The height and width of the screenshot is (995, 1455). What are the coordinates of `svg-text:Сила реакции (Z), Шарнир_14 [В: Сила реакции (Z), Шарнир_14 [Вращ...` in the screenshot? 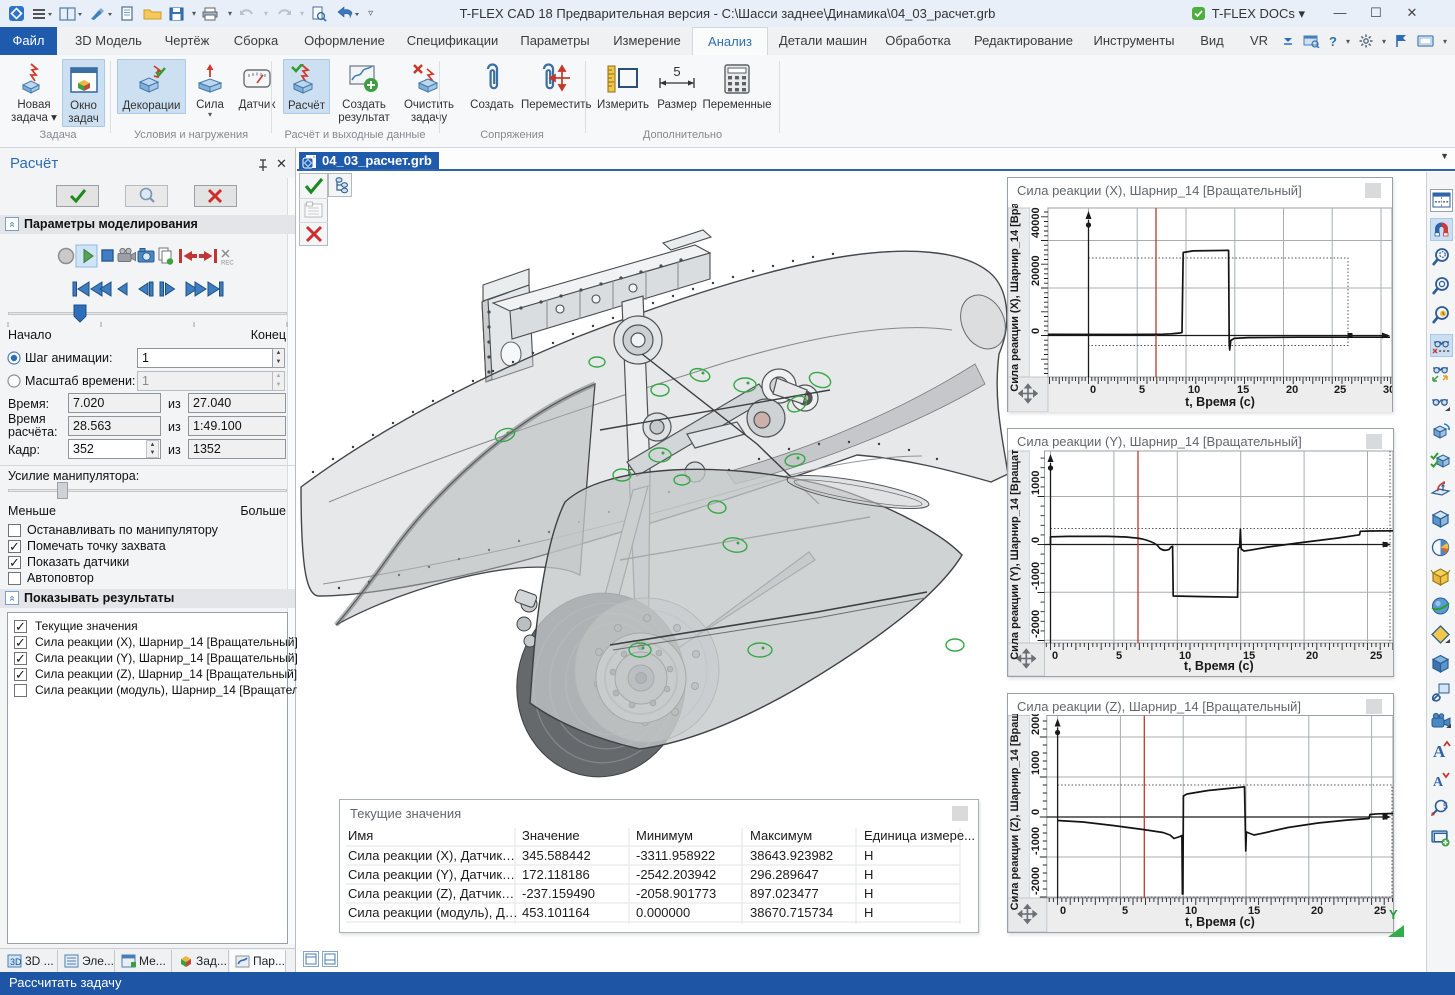 It's located at (1015, 812).